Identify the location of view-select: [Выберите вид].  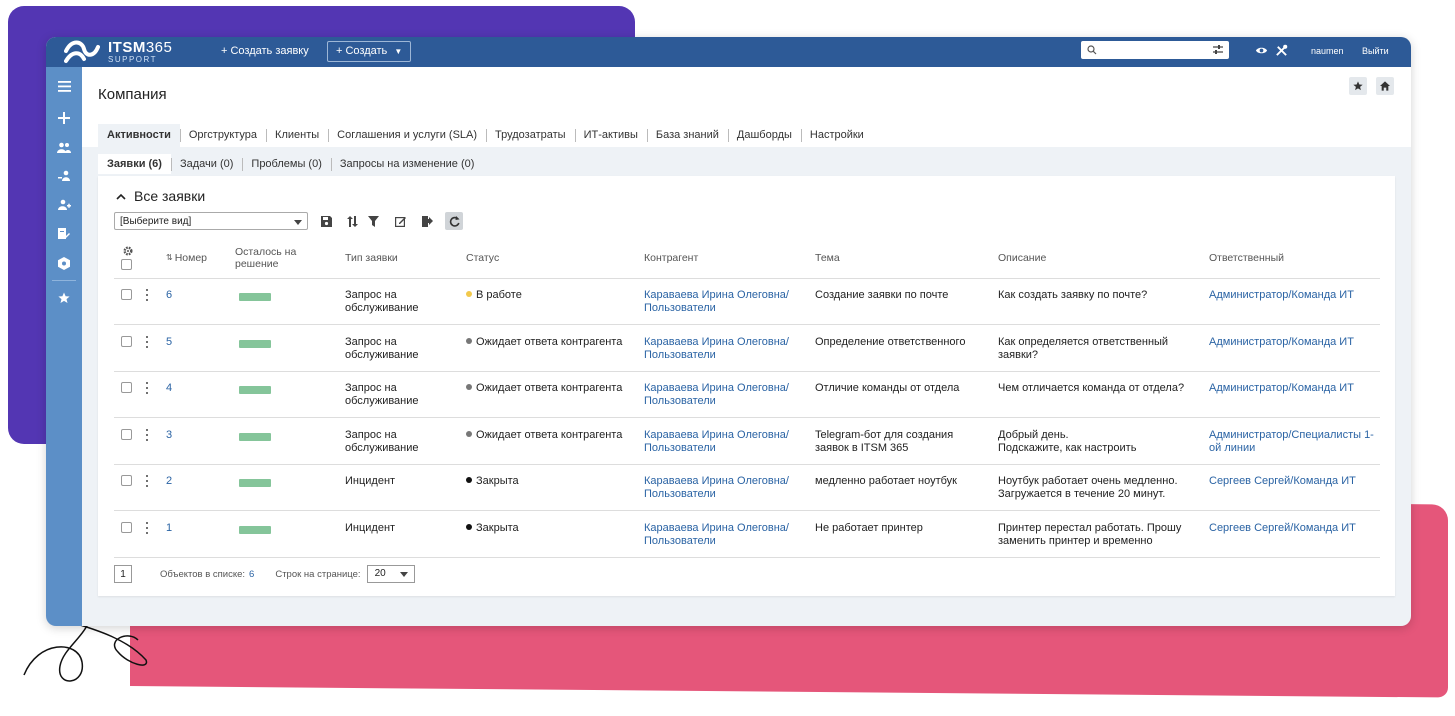
(211, 221).